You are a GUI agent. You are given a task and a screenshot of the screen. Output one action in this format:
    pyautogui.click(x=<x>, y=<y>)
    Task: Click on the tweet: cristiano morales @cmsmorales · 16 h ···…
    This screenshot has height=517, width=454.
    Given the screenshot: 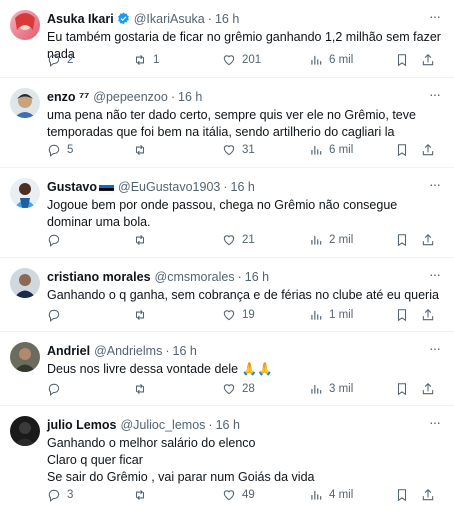 What is the action you would take?
    pyautogui.click(x=227, y=295)
    